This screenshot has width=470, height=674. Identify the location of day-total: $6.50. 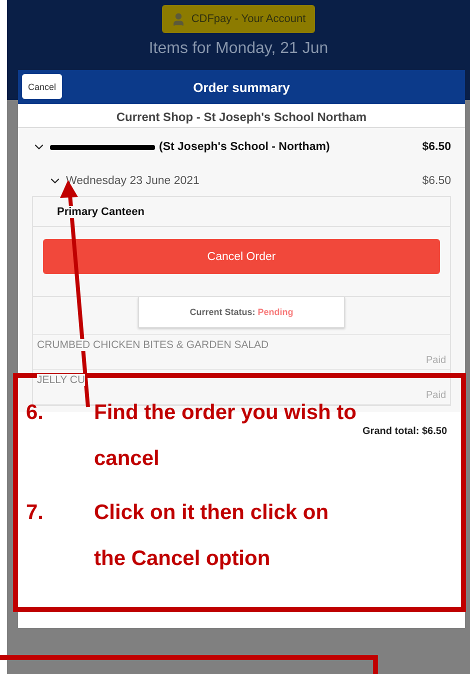
(436, 181).